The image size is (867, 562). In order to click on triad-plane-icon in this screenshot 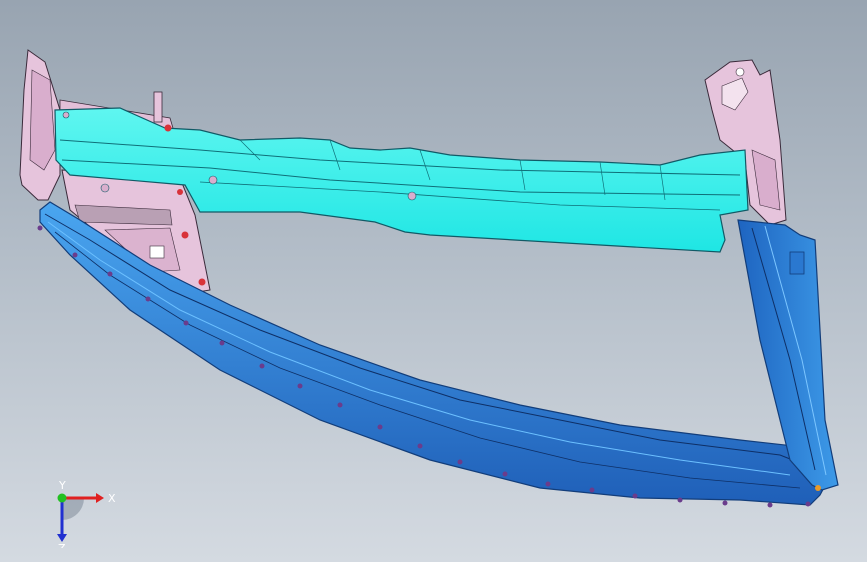, I will do `click(73, 509)`.